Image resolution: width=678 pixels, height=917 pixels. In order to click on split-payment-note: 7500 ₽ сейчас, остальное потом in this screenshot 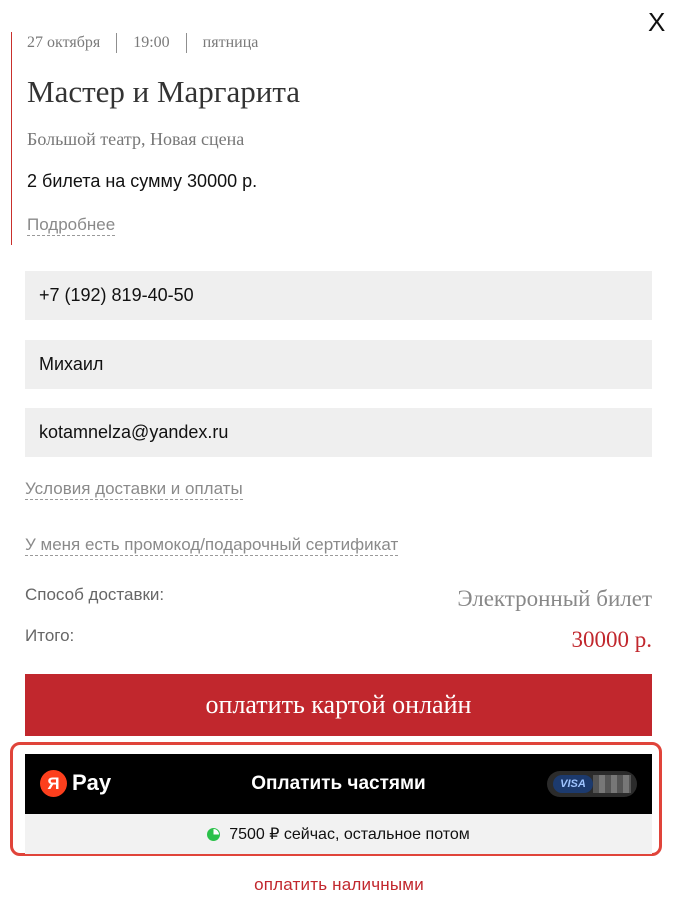, I will do `click(338, 834)`.